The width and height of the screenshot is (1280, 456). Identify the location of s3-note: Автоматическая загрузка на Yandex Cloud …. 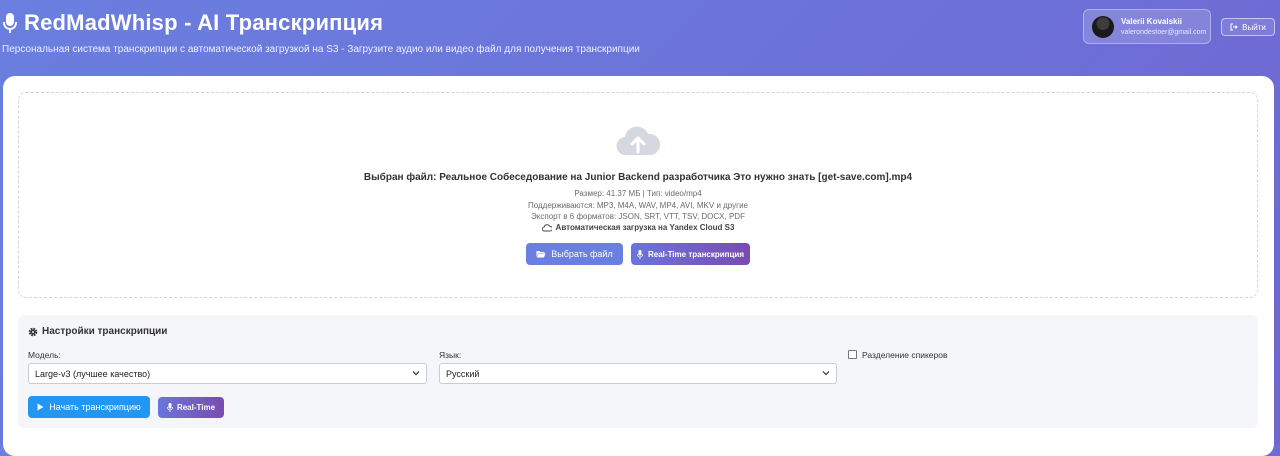
(638, 227).